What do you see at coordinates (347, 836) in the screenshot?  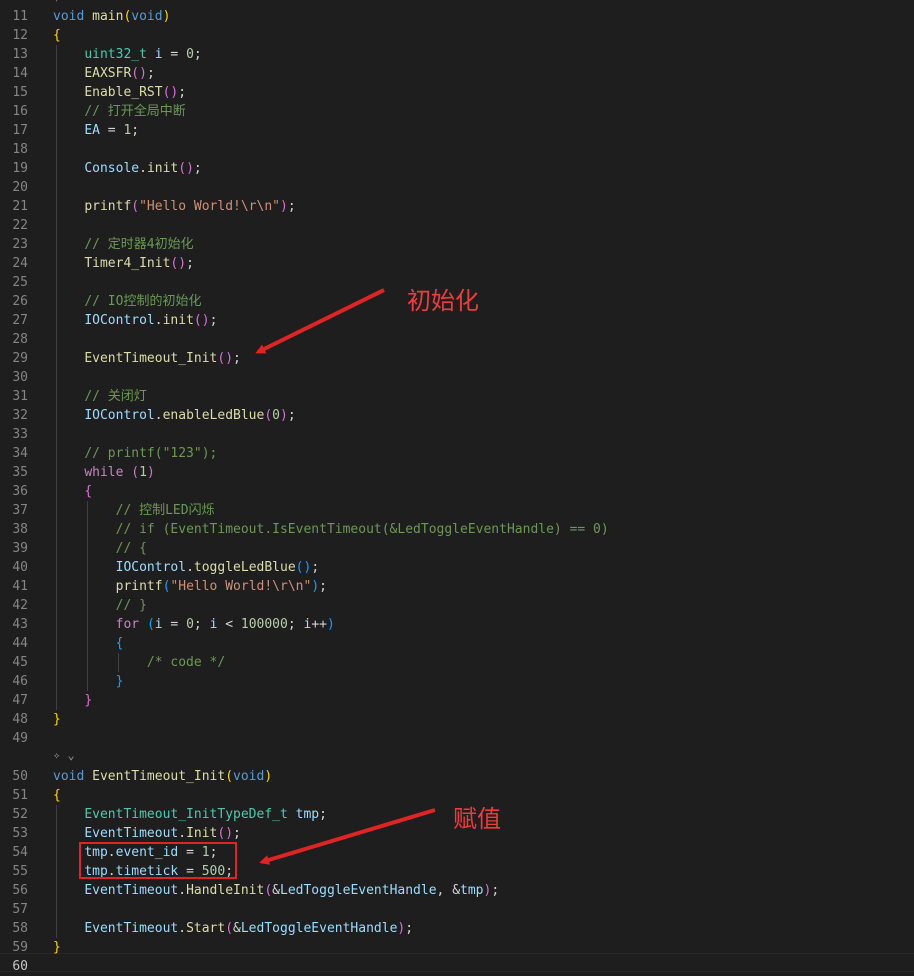 I see `arrow-to-assignment` at bounding box center [347, 836].